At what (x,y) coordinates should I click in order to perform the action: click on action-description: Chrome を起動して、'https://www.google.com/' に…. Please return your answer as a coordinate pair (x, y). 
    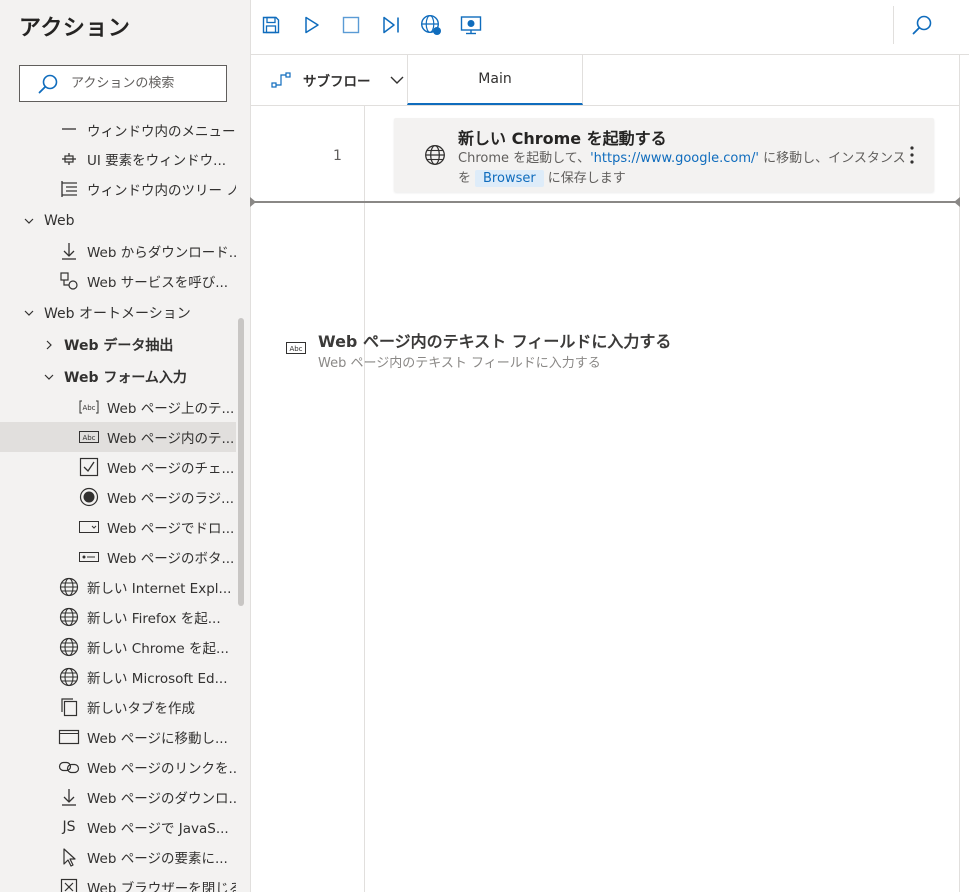
    Looking at the image, I should click on (683, 169).